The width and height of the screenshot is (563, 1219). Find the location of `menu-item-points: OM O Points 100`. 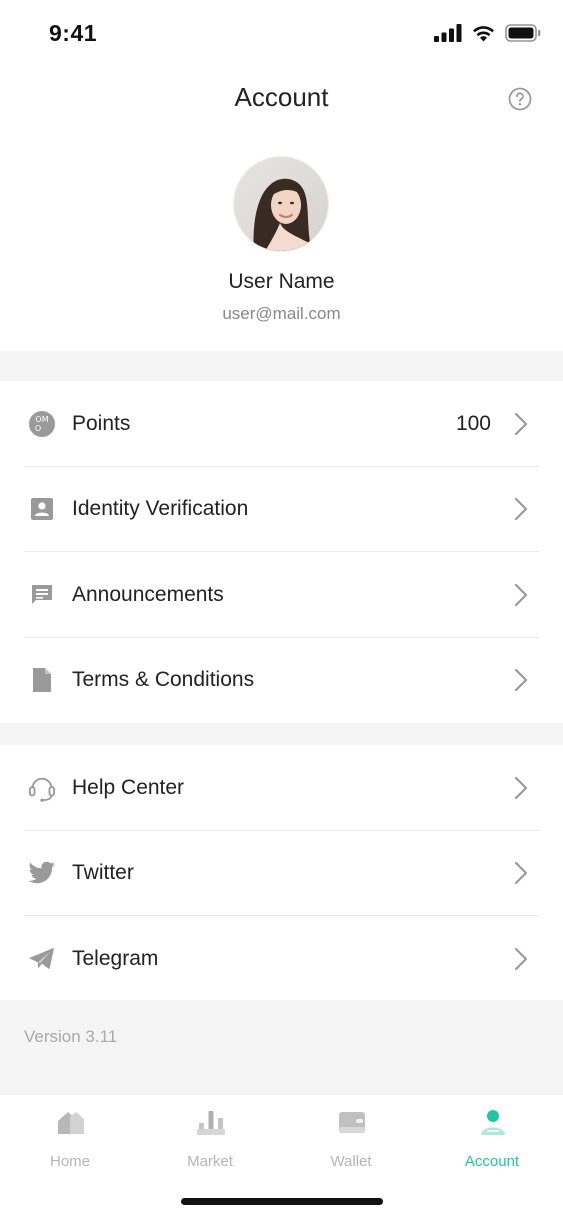

menu-item-points: OM O Points 100 is located at coordinates (281, 424).